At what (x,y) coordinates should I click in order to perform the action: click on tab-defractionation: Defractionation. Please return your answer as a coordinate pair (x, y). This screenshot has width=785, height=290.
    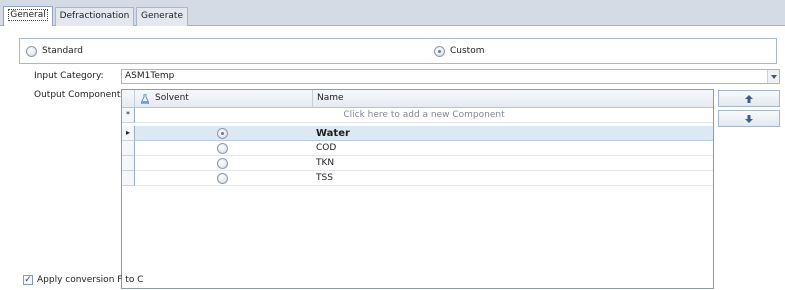
    Looking at the image, I should click on (94, 16).